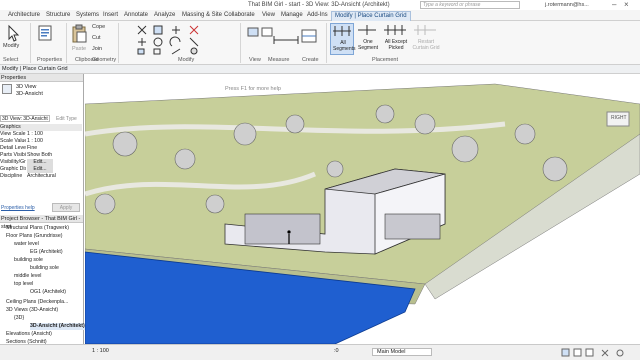 This screenshot has height=360, width=640. I want to click on prop-row: Graphics, so click(41, 127).